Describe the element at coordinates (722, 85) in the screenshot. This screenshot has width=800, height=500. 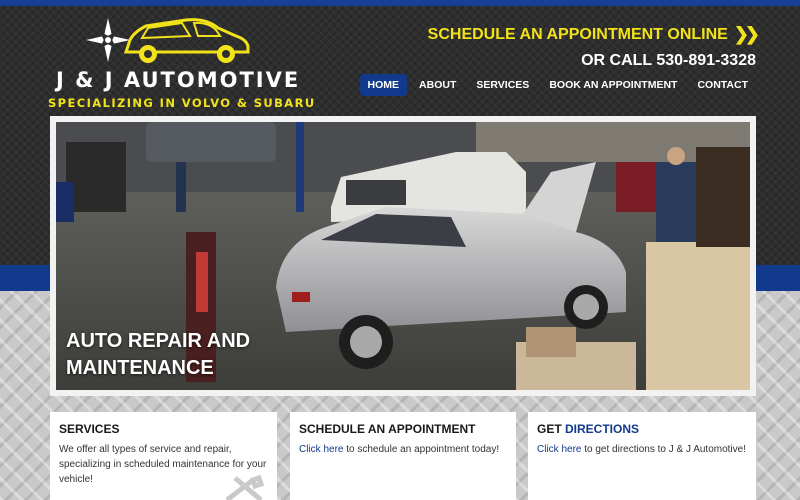
I see `nav-contact: CONTACT` at that location.